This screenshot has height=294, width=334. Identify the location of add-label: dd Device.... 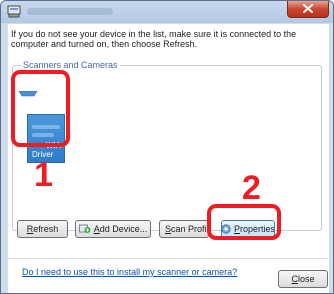
(123, 229).